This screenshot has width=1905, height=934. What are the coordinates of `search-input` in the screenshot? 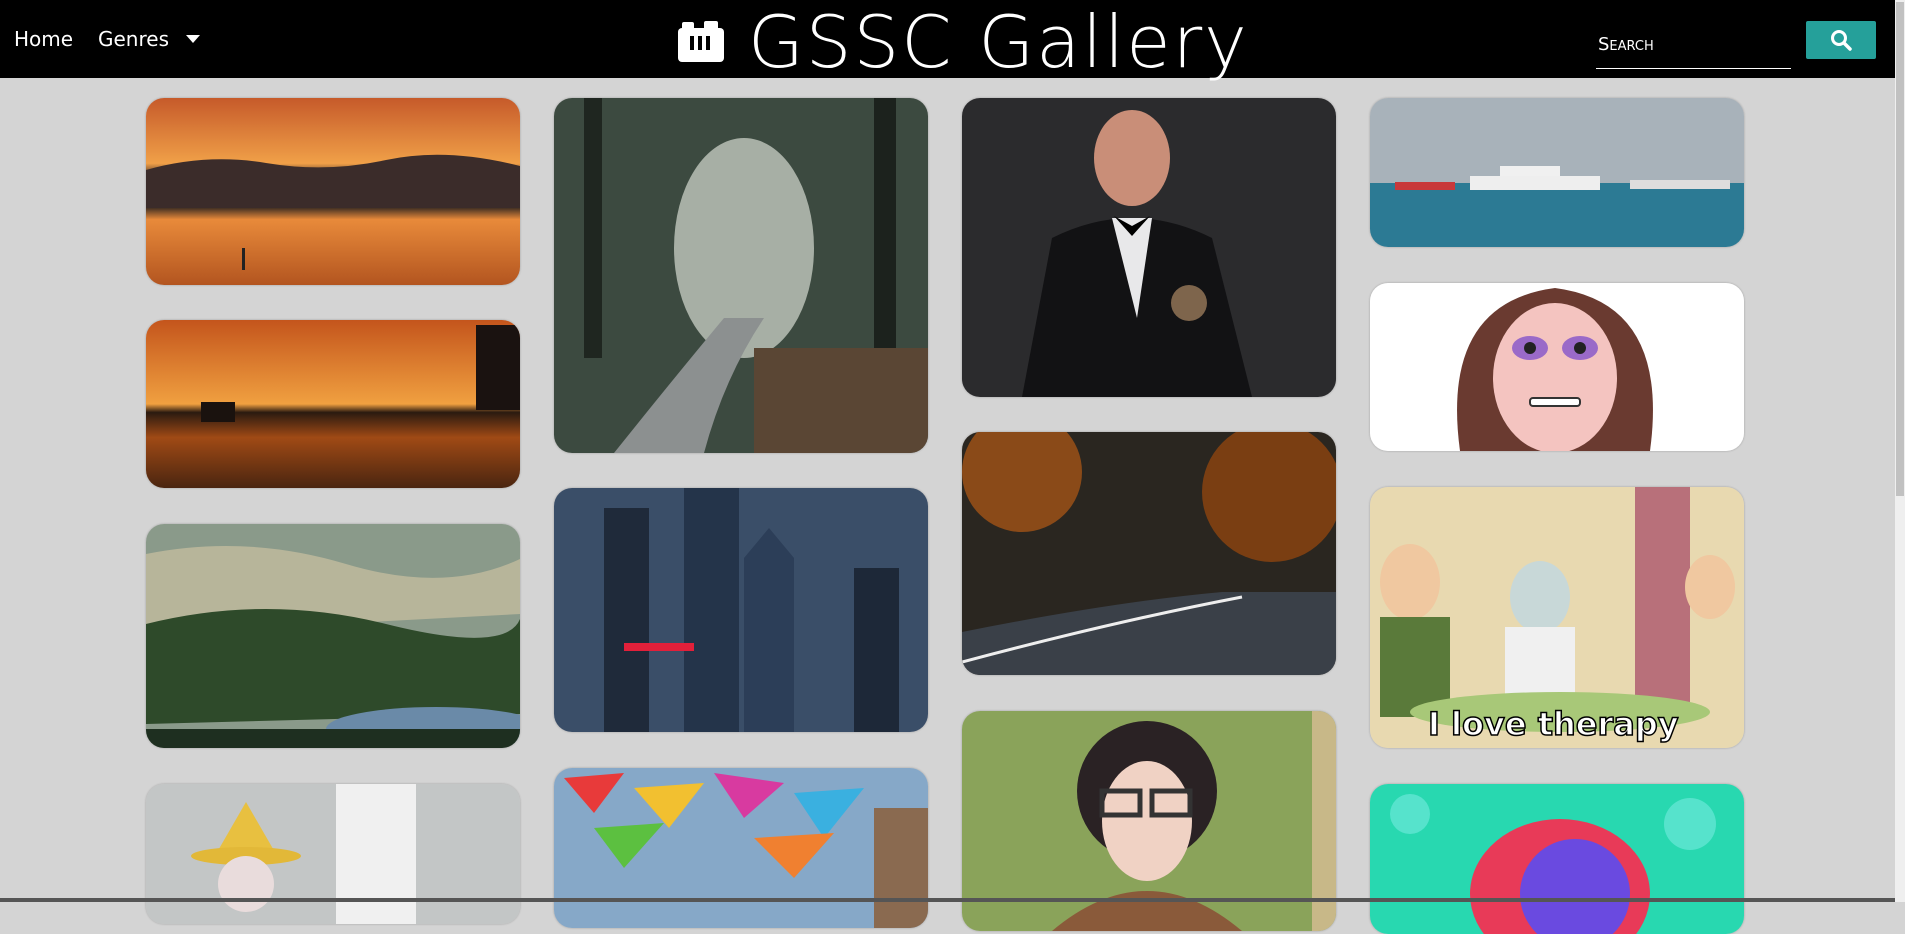 It's located at (1693, 44).